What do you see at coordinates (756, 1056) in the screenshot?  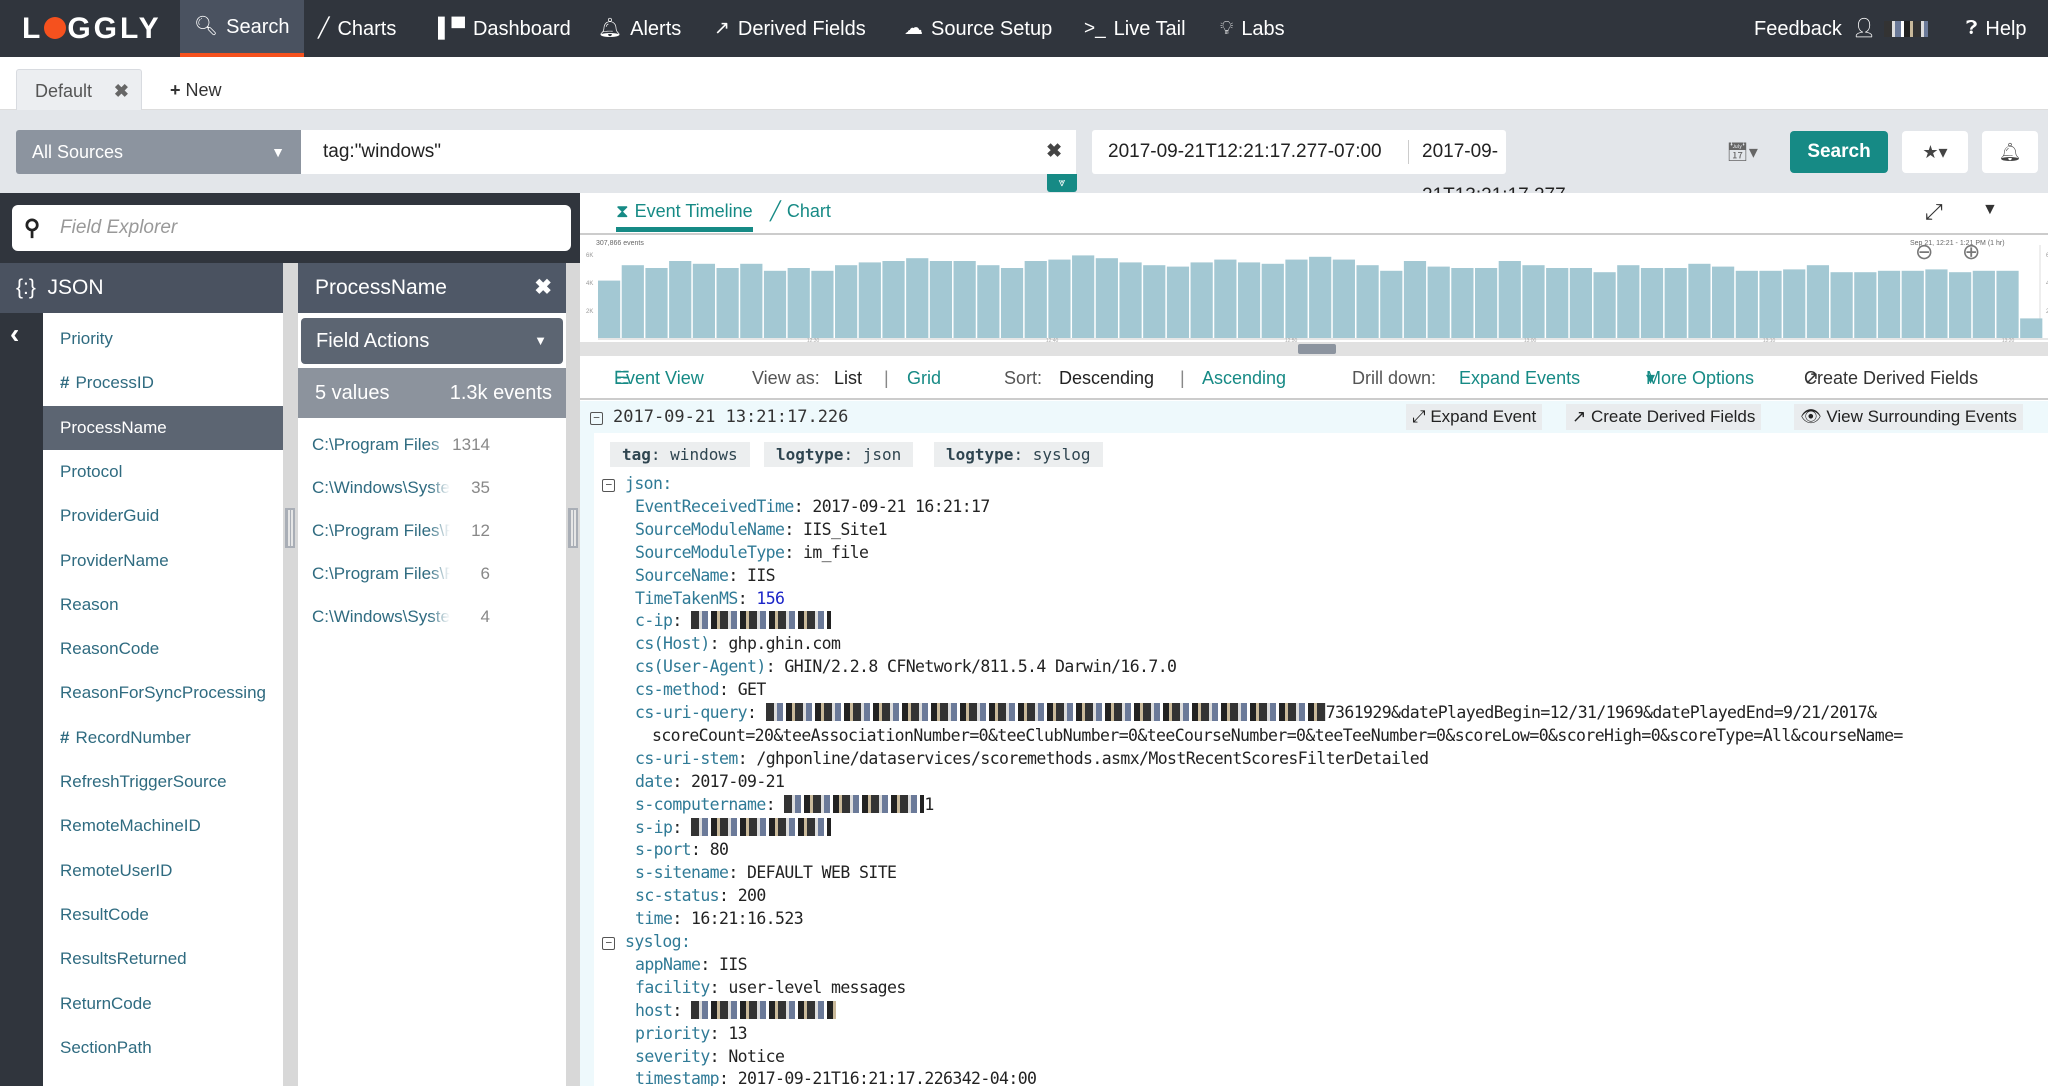 I see `field-value: Notice` at bounding box center [756, 1056].